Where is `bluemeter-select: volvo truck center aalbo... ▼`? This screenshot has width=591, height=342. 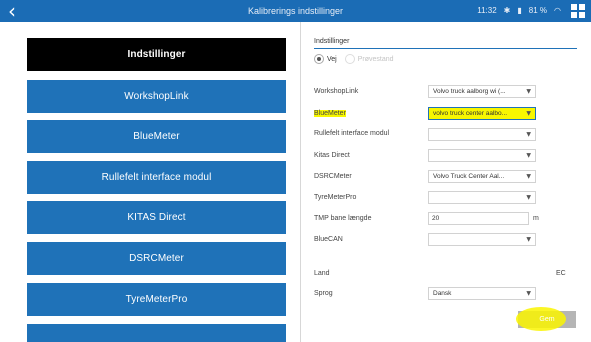
bluemeter-select: volvo truck center aalbo... ▼ is located at coordinates (482, 113).